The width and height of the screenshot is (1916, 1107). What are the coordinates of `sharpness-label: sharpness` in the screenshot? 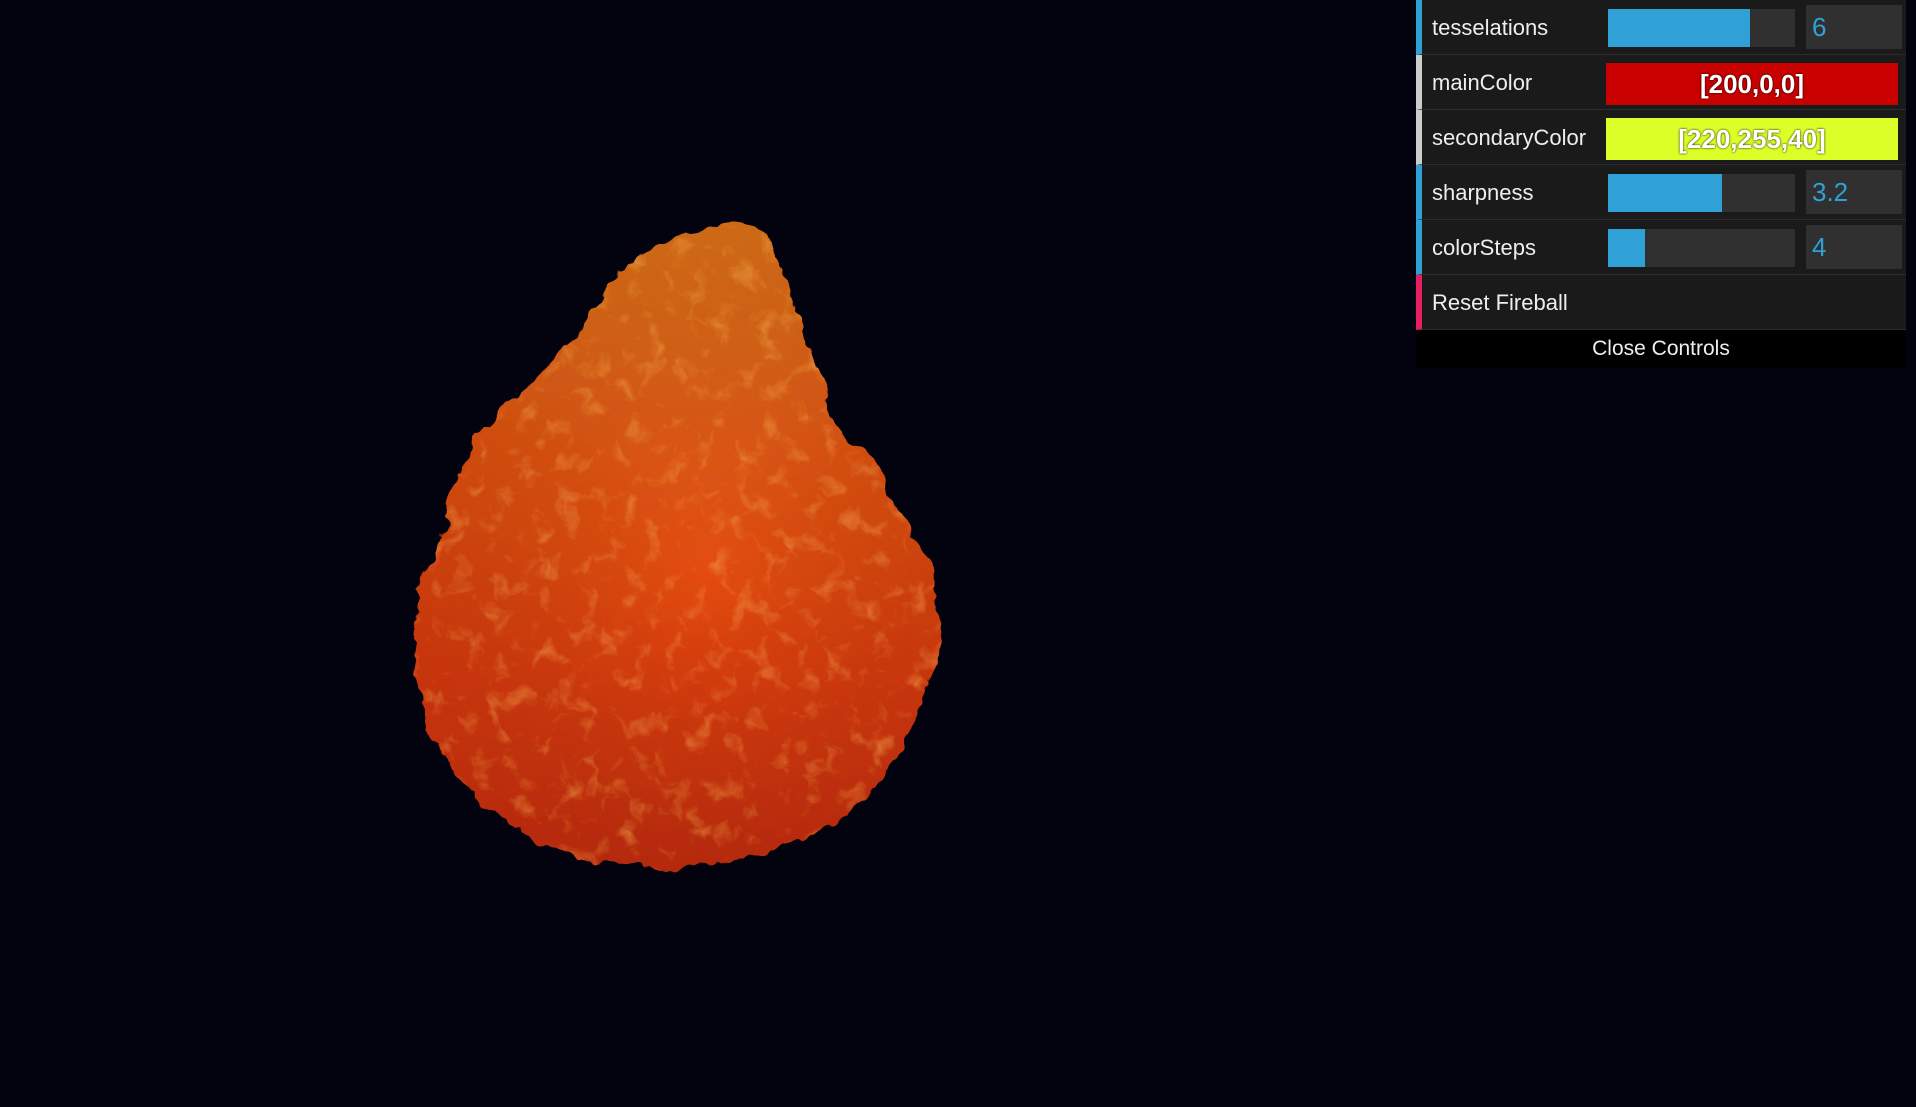 It's located at (1483, 192).